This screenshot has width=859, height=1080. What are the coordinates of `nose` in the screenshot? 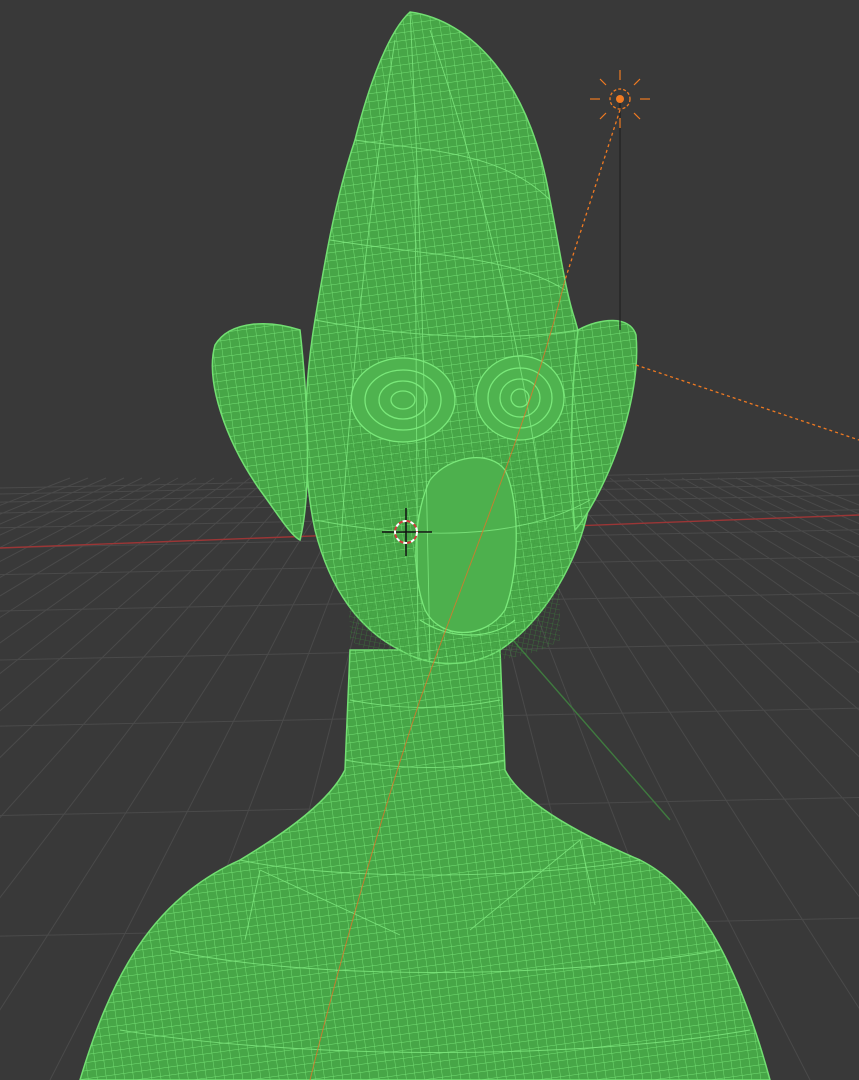 It's located at (466, 545).